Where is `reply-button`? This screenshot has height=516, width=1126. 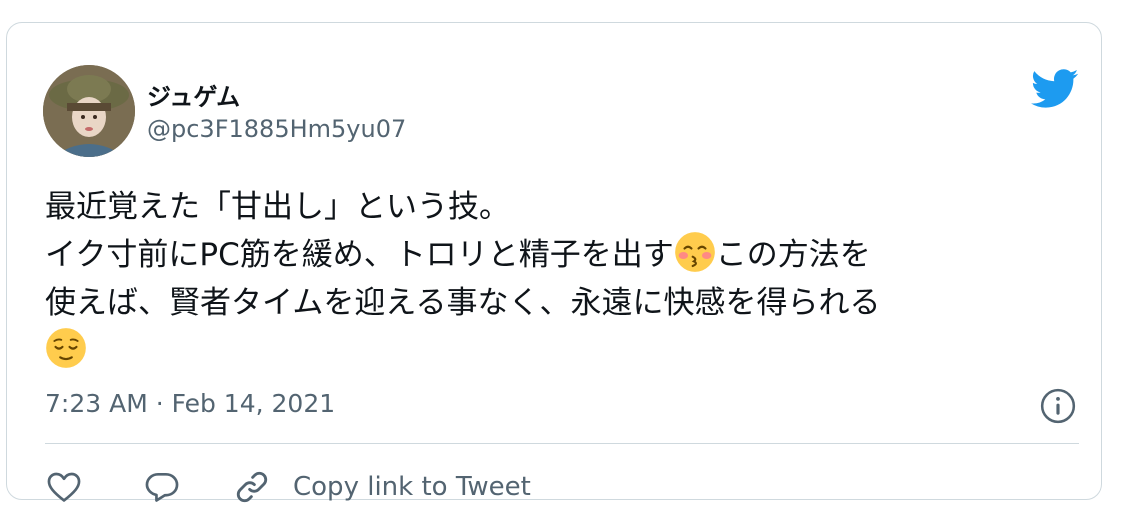
reply-button is located at coordinates (162, 487).